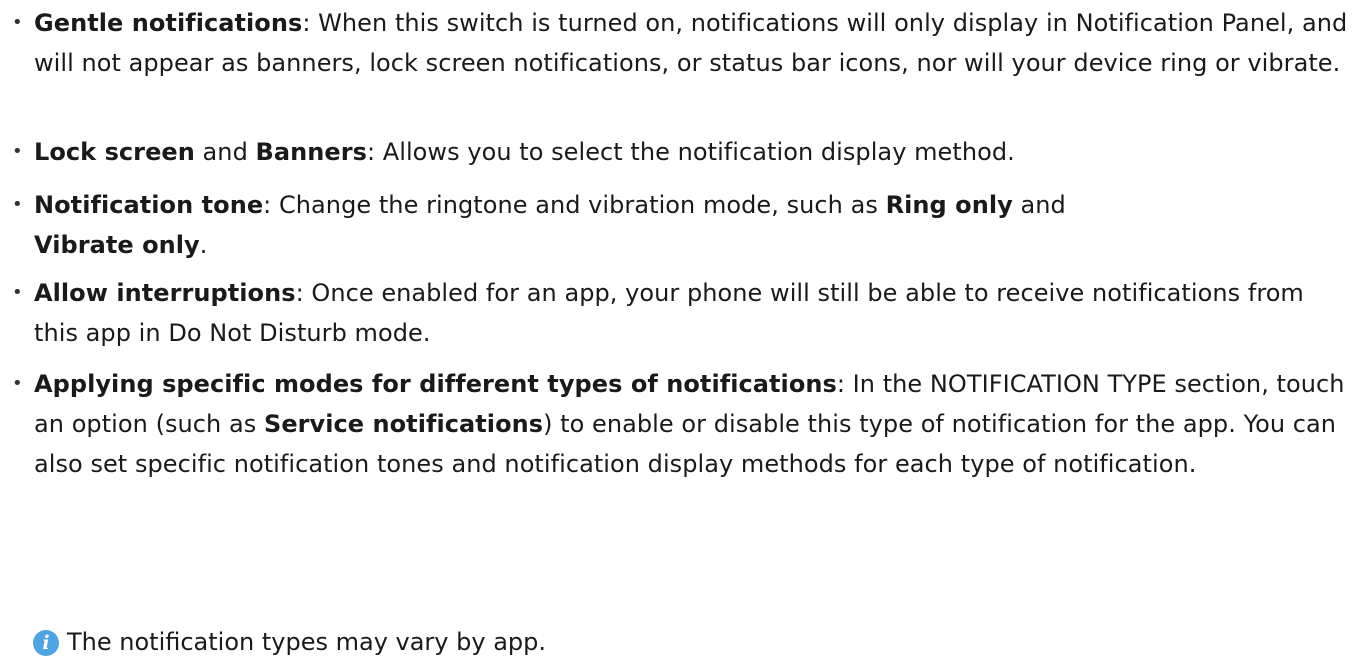 Image resolution: width=1372 pixels, height=668 pixels. I want to click on sentence-end: ., so click(203, 245).